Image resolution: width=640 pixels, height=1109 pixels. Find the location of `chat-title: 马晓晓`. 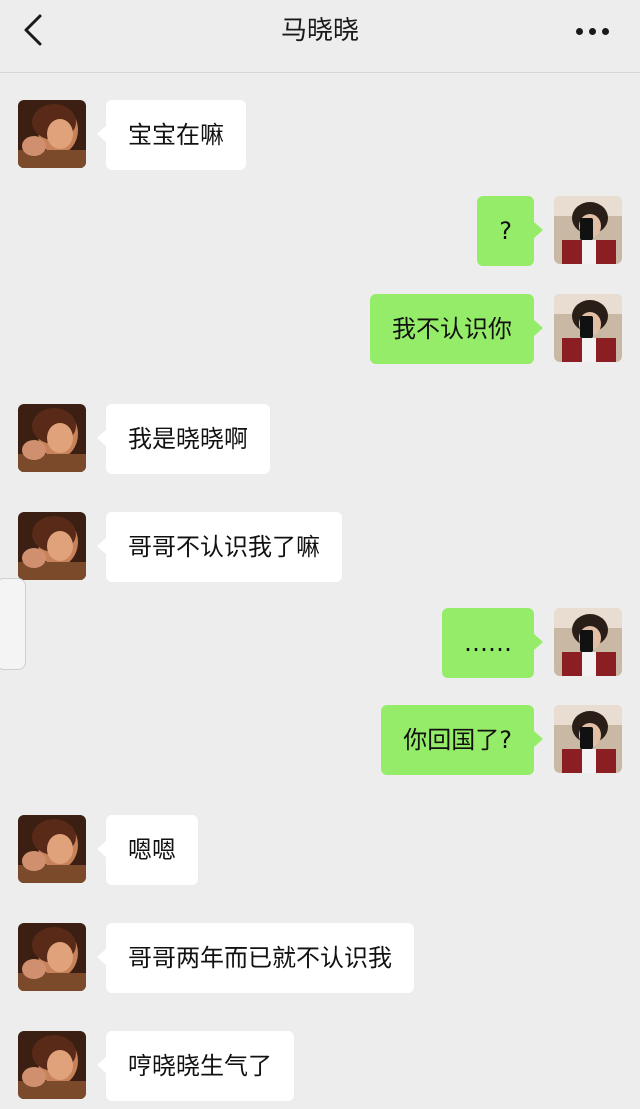

chat-title: 马晓晓 is located at coordinates (319, 31).